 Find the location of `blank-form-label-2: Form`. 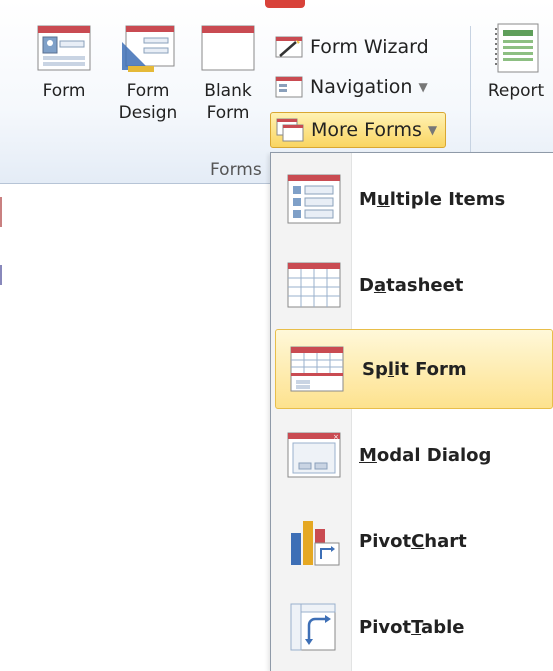

blank-form-label-2: Form is located at coordinates (228, 113).